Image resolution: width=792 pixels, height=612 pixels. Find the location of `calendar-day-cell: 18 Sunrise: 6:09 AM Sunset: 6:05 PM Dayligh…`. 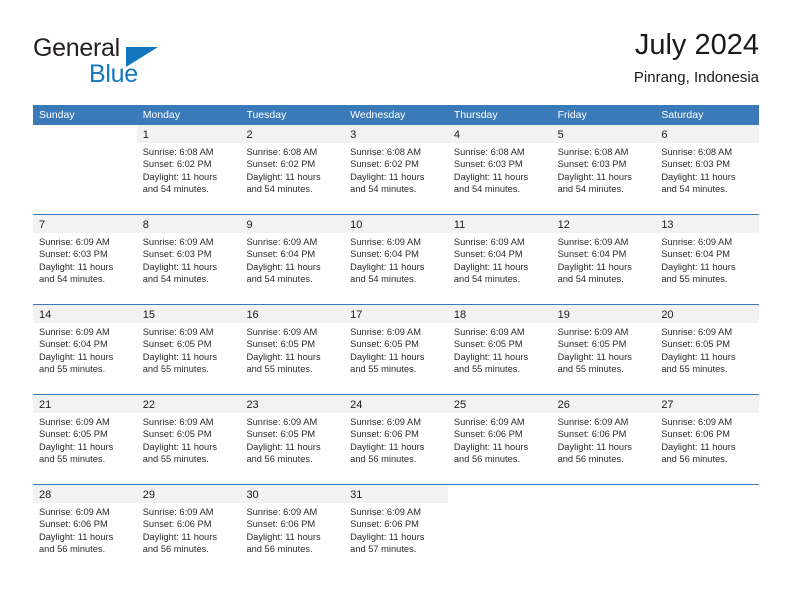

calendar-day-cell: 18 Sunrise: 6:09 AM Sunset: 6:05 PM Dayligh… is located at coordinates (499, 349).